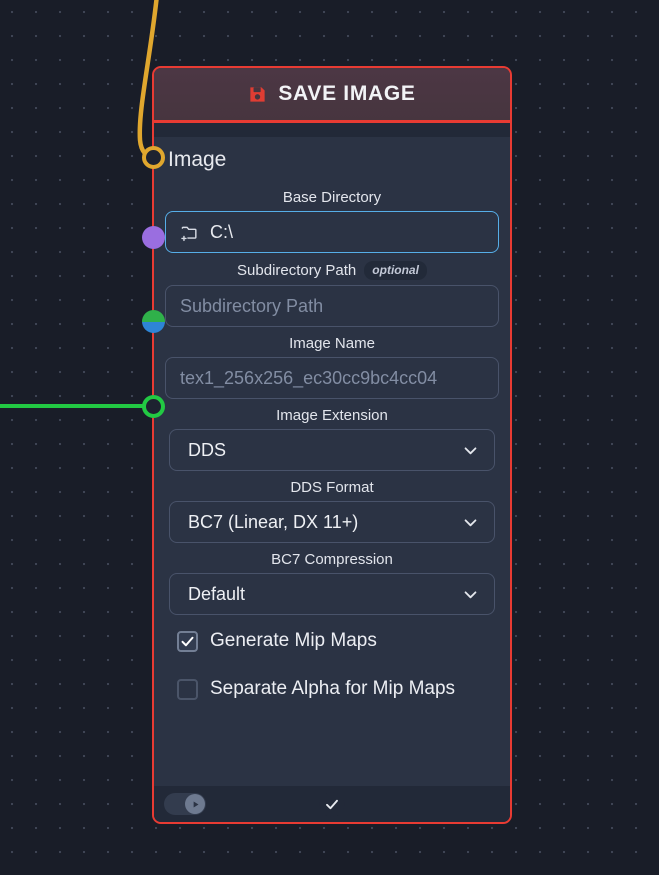 This screenshot has width=659, height=875. I want to click on folder-plus-icon, so click(189, 232).